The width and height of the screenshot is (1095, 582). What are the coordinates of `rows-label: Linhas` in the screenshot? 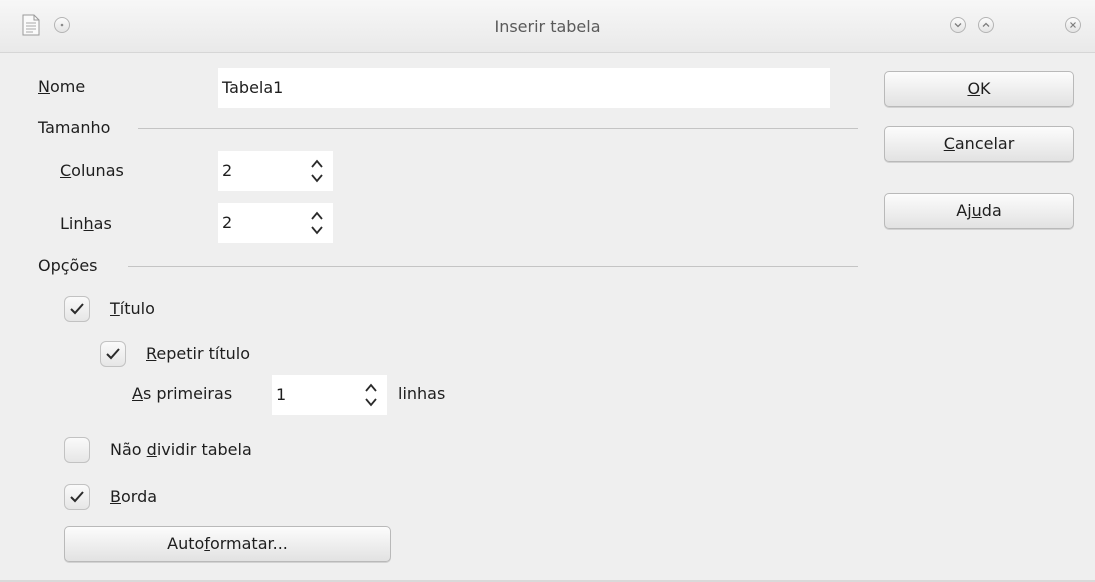 It's located at (86, 223).